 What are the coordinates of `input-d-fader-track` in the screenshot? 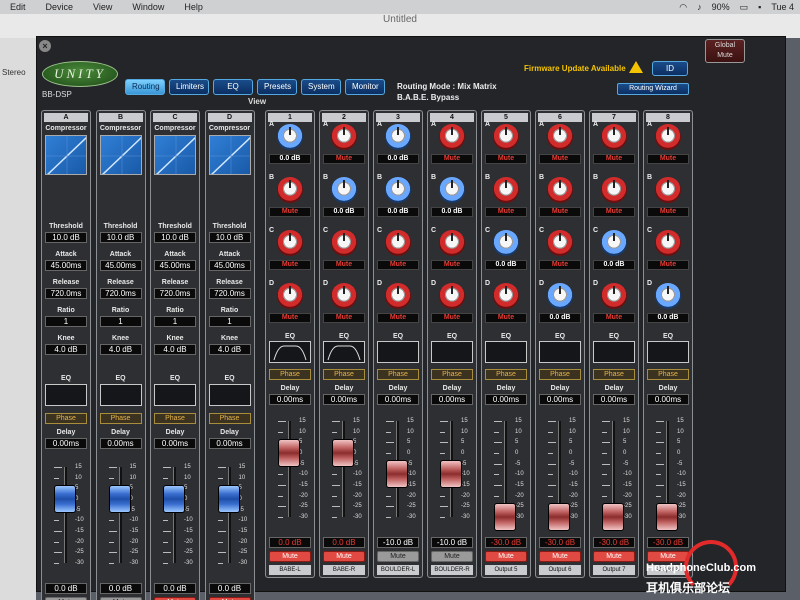 It's located at (229, 515).